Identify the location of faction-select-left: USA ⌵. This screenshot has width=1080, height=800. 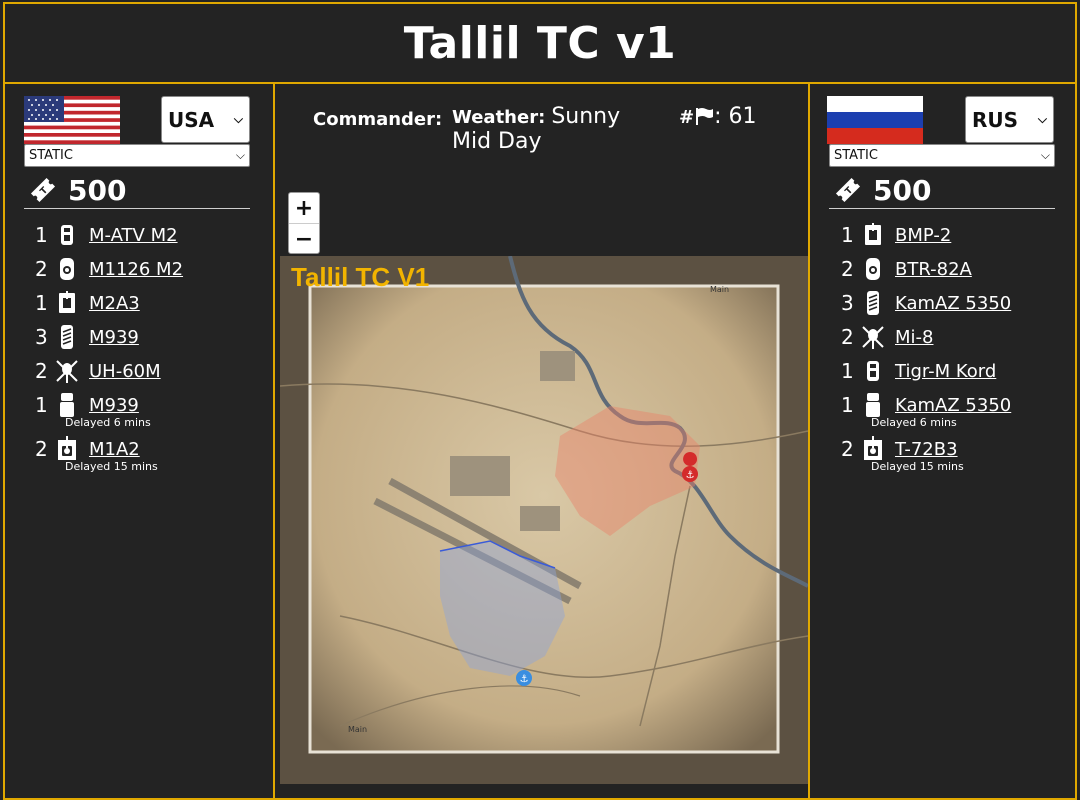
(205, 119).